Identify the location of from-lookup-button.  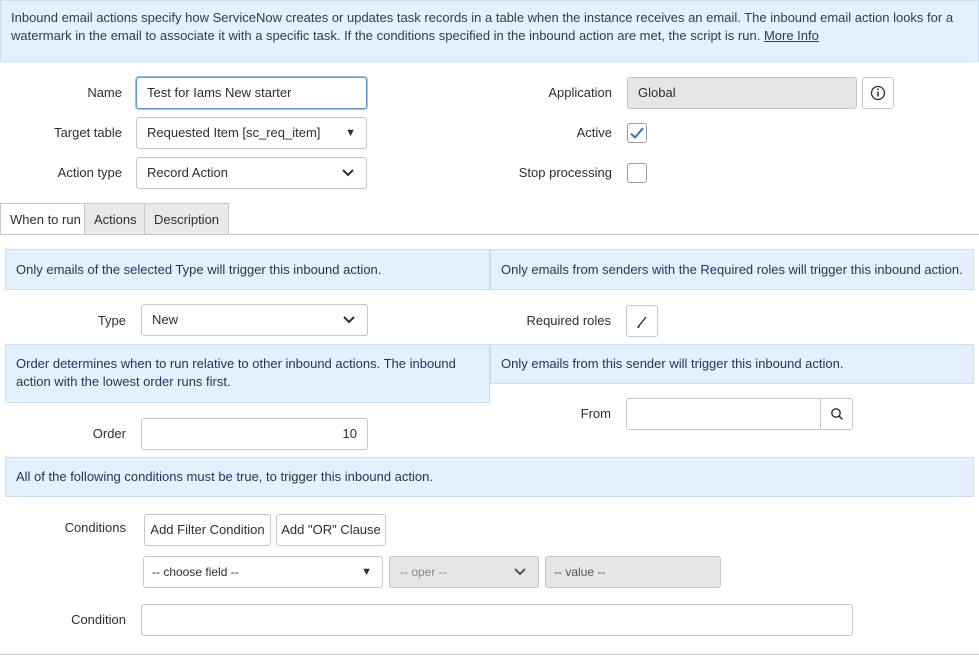
(836, 414).